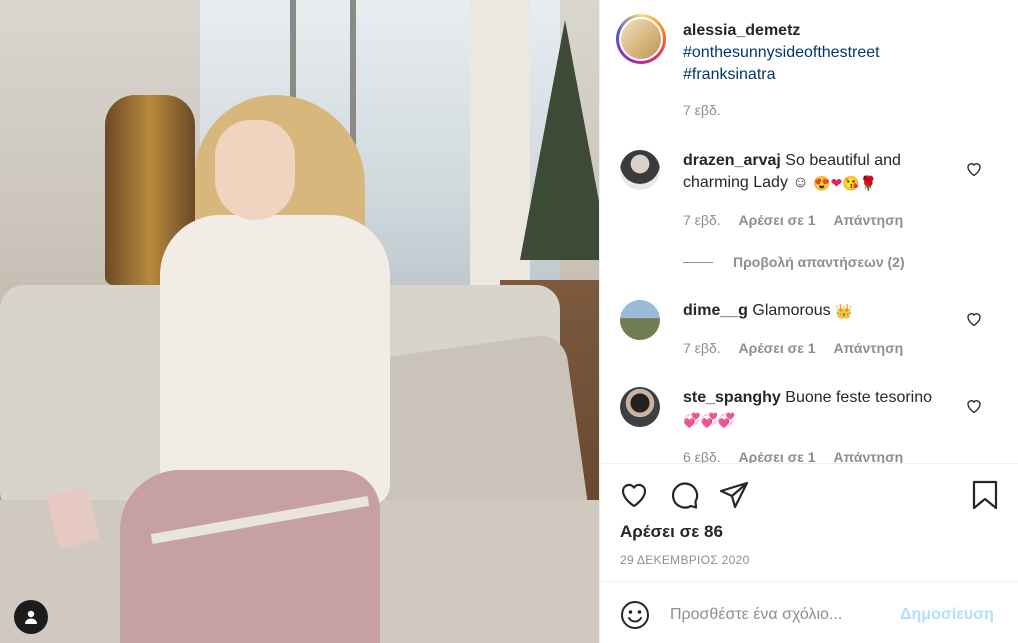 The width and height of the screenshot is (1018, 643). Describe the element at coordinates (836, 182) in the screenshot. I see `emoji: ❤` at that location.